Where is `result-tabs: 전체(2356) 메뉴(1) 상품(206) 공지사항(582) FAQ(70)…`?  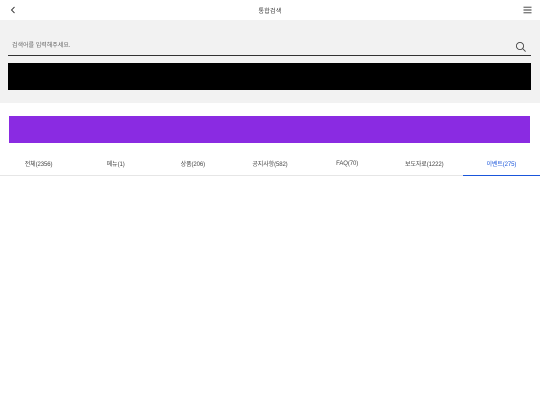
result-tabs: 전체(2356) 메뉴(1) 상품(206) 공지사항(582) FAQ(70)… is located at coordinates (270, 164).